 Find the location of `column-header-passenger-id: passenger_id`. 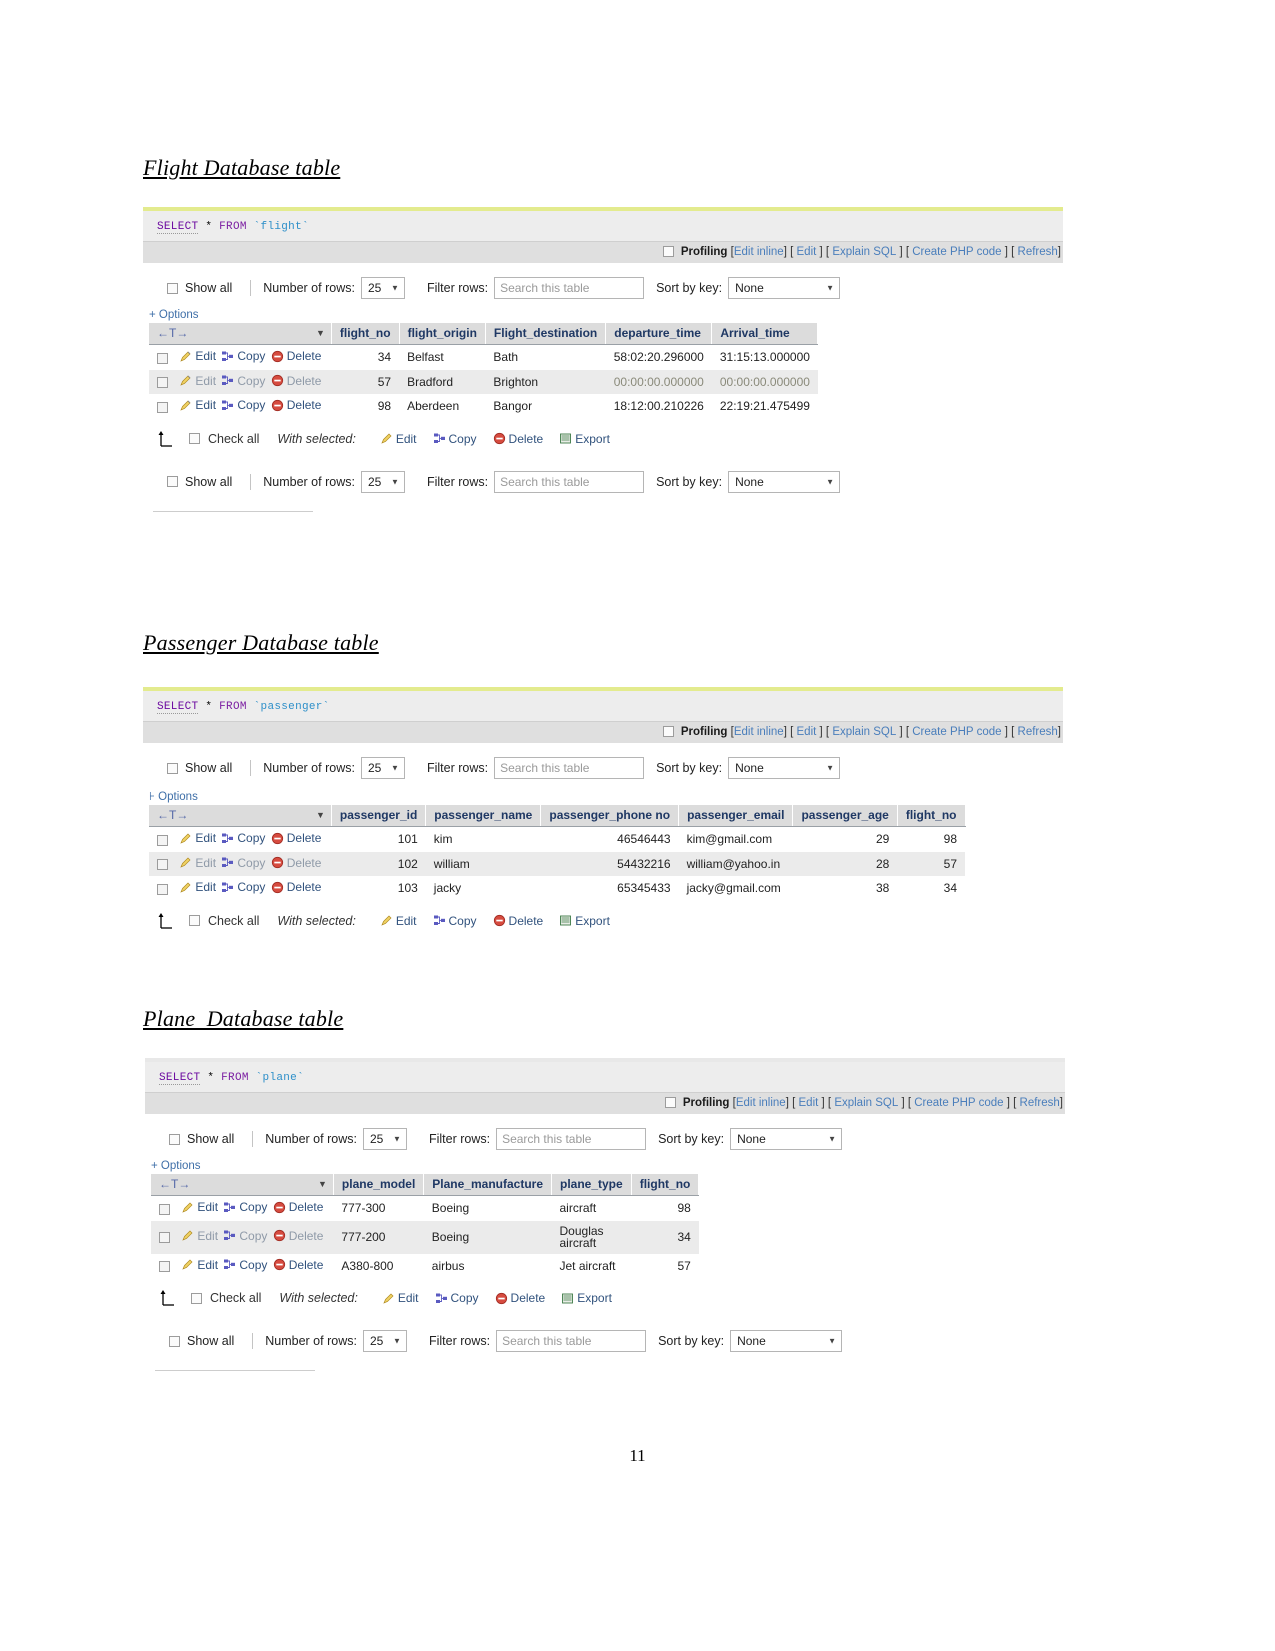

column-header-passenger-id: passenger_id is located at coordinates (379, 816).